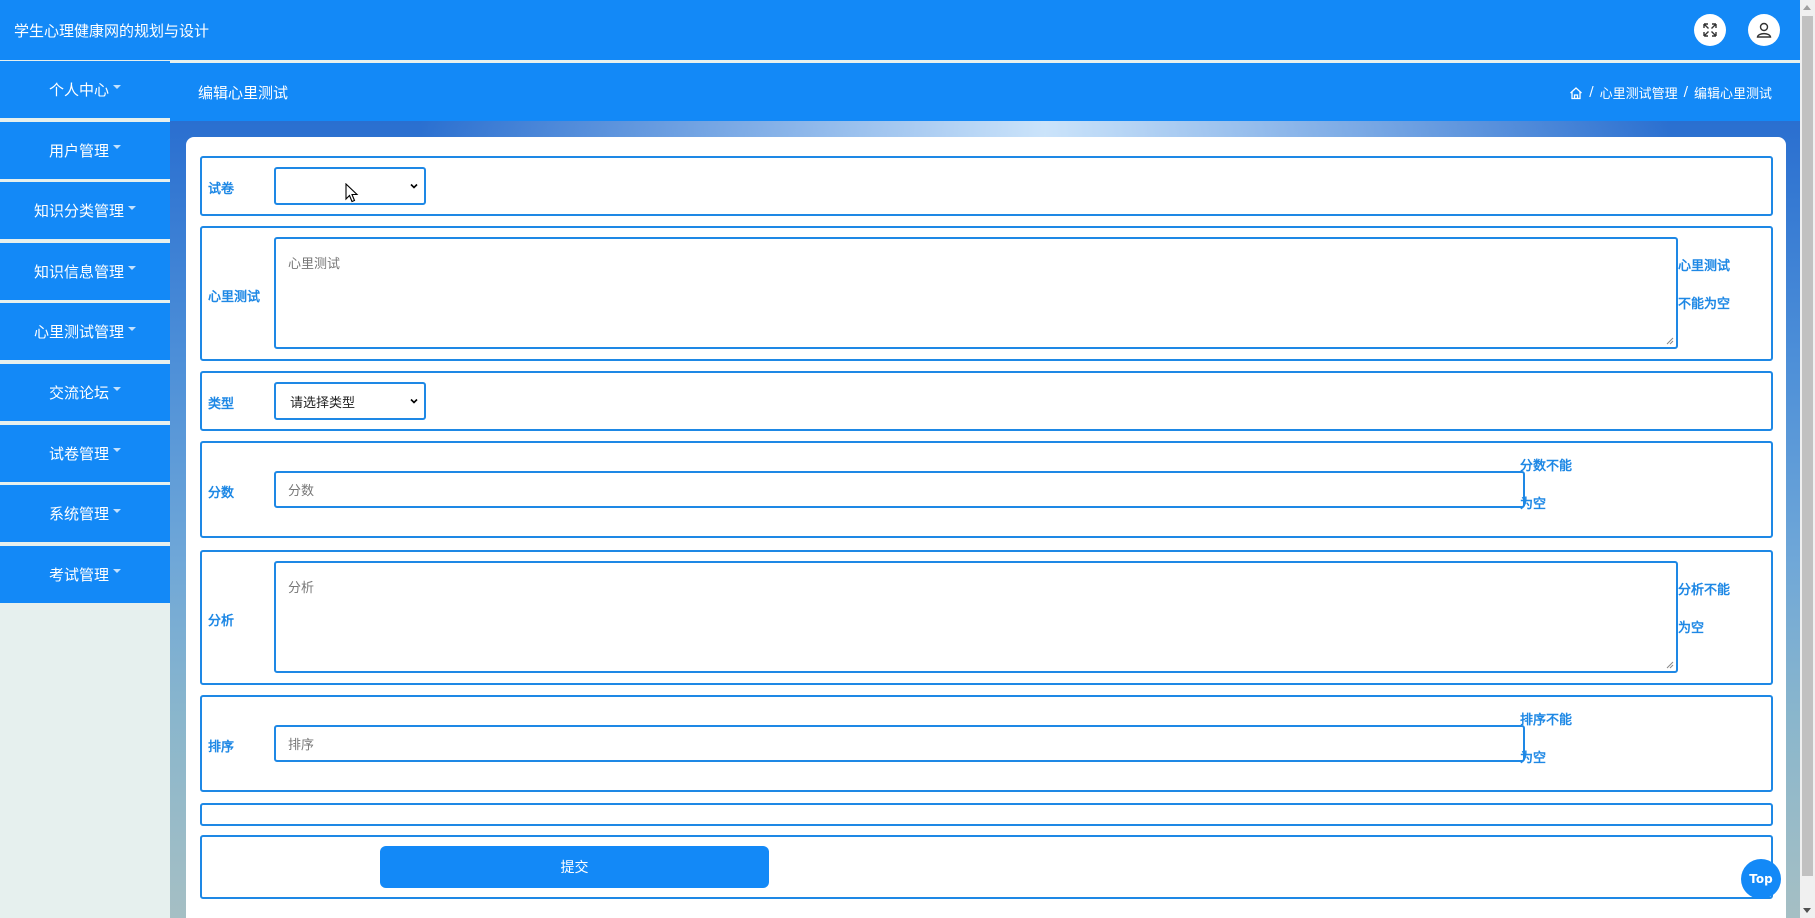 The width and height of the screenshot is (1815, 918). What do you see at coordinates (1732, 94) in the screenshot?
I see `breadcrumb-current: 编辑心里测试` at bounding box center [1732, 94].